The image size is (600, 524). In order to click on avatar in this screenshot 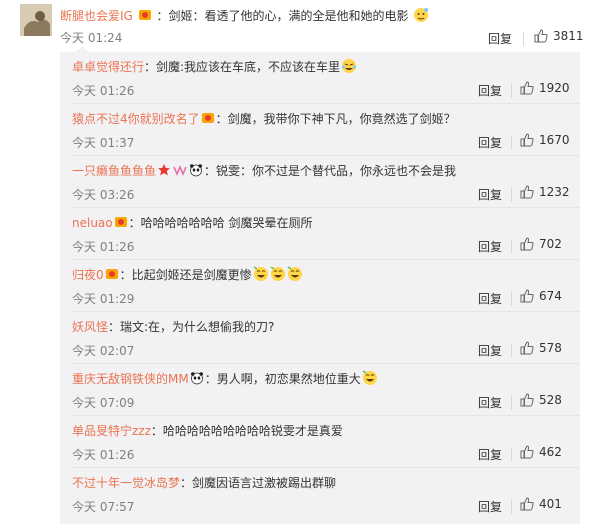, I will do `click(36, 20)`.